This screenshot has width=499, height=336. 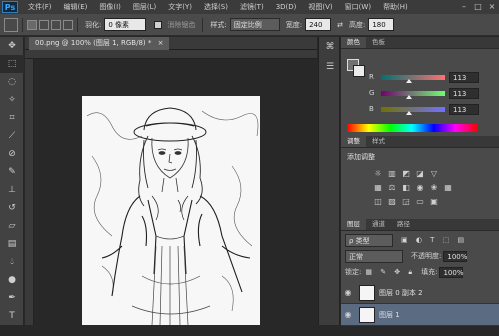 What do you see at coordinates (125, 24) in the screenshot?
I see `feather-input: 0 像素` at bounding box center [125, 24].